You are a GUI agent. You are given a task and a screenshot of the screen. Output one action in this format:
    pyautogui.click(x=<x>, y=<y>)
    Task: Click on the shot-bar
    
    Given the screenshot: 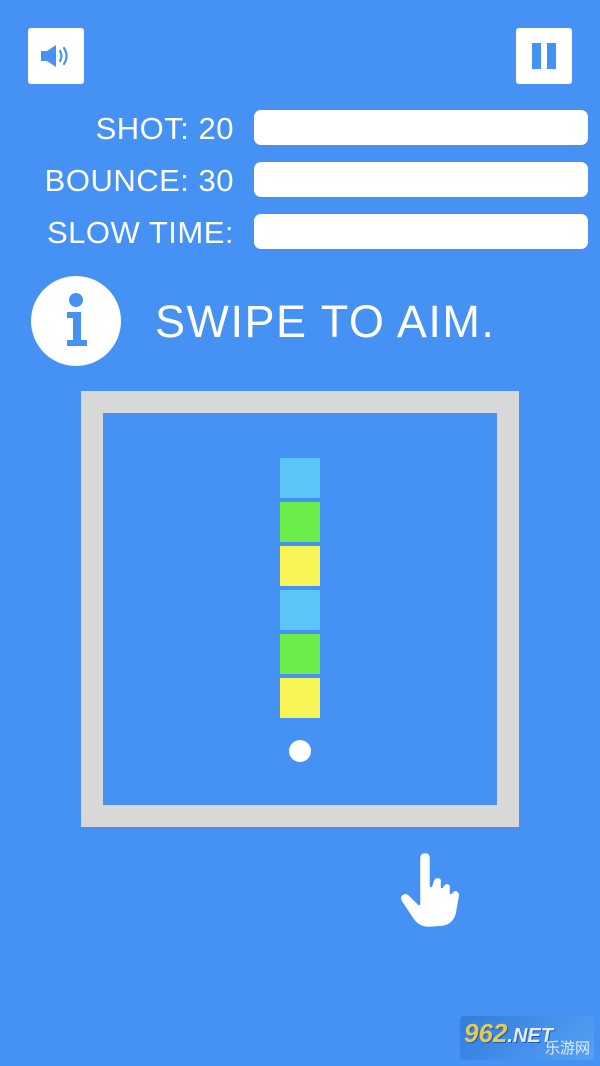 What is the action you would take?
    pyautogui.click(x=421, y=127)
    